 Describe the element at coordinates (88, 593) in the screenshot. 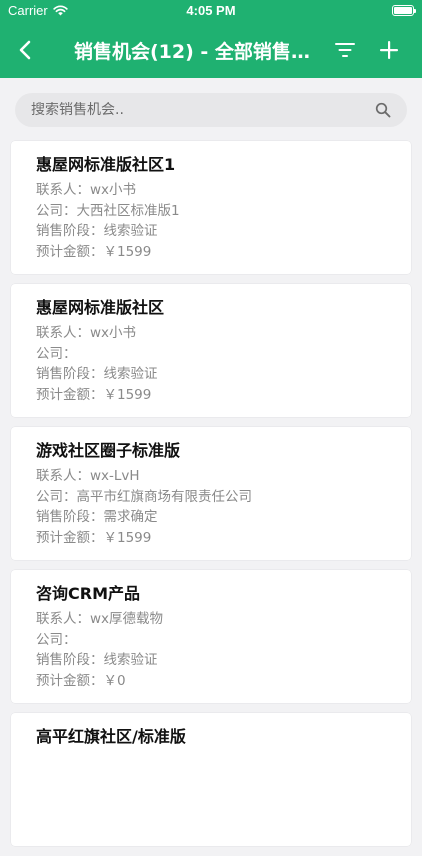

I see `opportunity-name: 咨询CRM产品` at that location.